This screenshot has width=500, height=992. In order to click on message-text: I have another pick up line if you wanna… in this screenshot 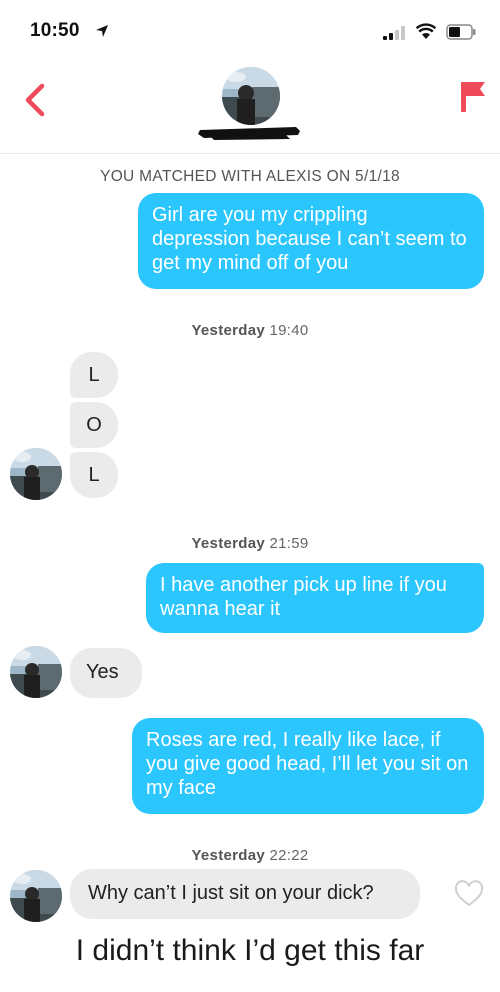, I will do `click(303, 597)`.